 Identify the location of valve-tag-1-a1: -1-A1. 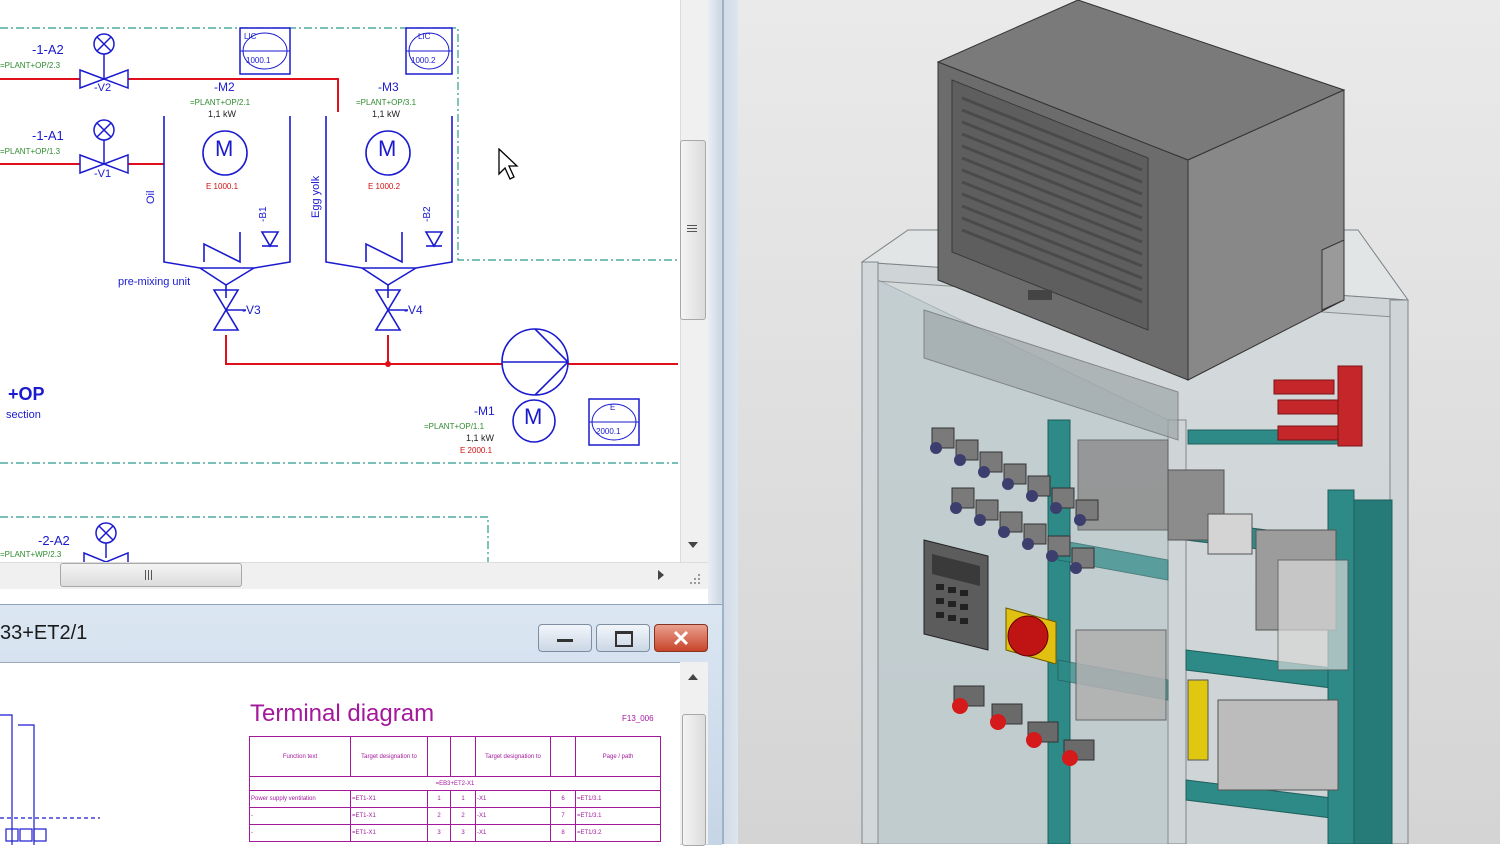
(48, 135).